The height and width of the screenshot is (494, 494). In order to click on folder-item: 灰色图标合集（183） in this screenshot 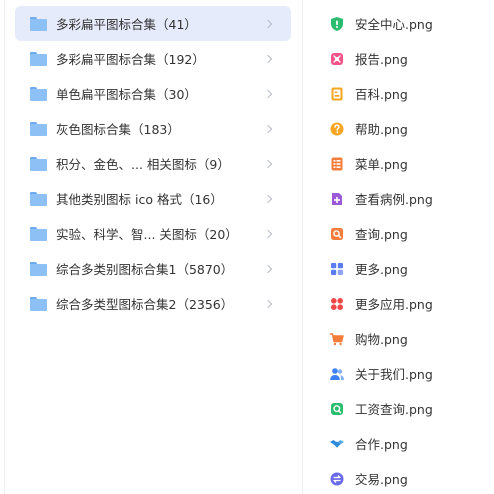, I will do `click(153, 128)`.